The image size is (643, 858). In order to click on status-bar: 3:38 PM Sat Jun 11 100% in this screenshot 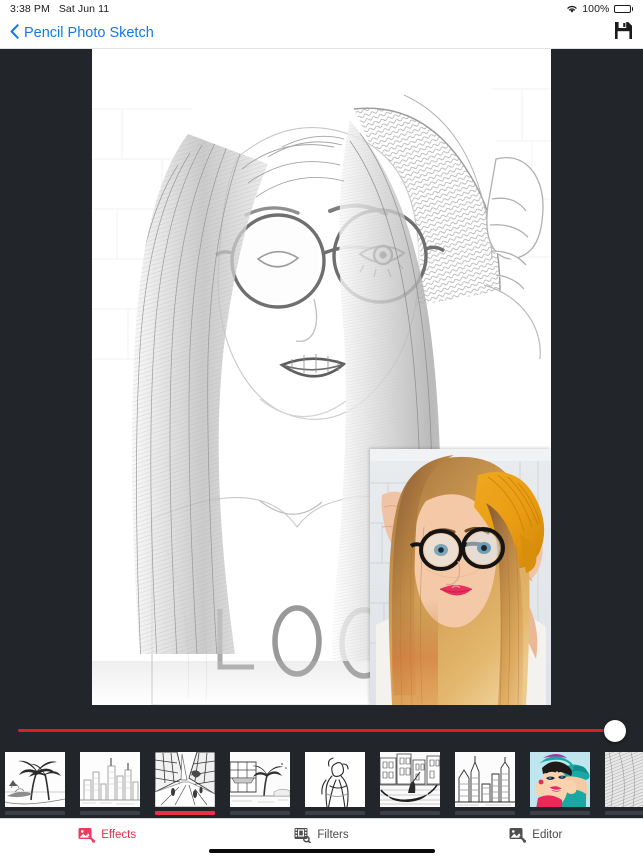, I will do `click(321, 9)`.